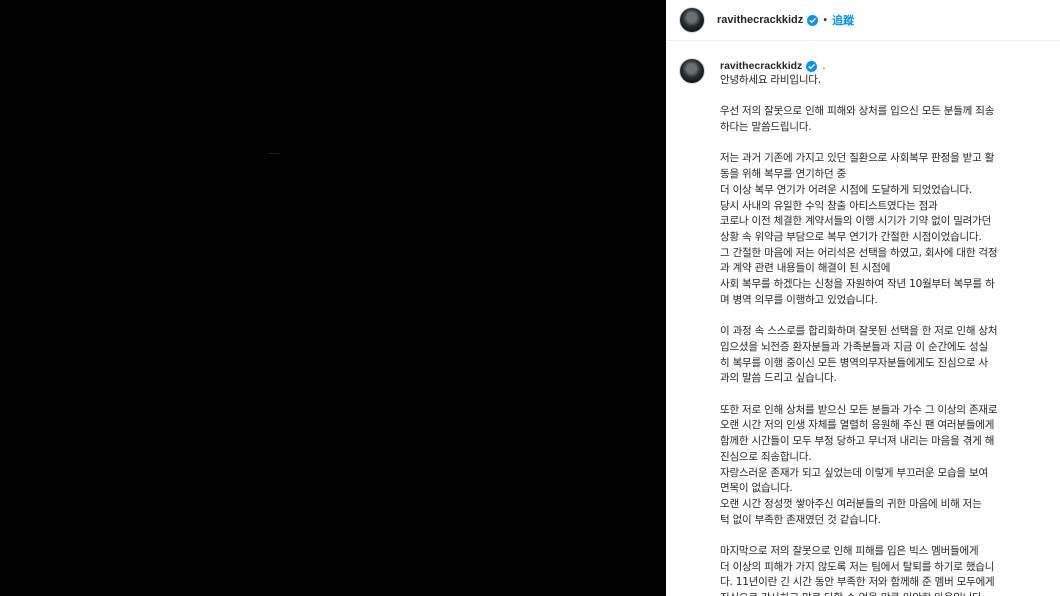  What do you see at coordinates (800, 519) in the screenshot?
I see `caption-line: 턱 없이 부족한 존재였던 것 같습니다.` at bounding box center [800, 519].